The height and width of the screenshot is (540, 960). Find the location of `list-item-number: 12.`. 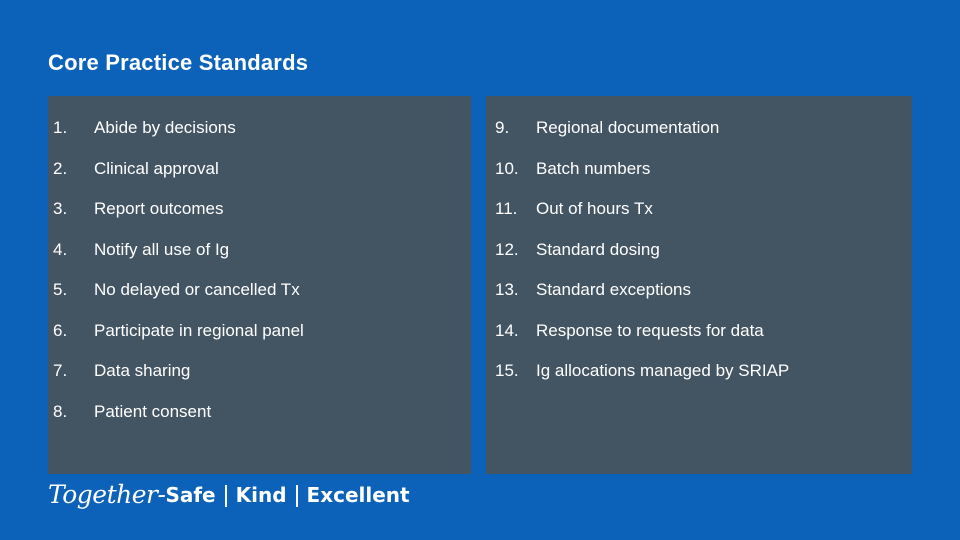

list-item-number: 12. is located at coordinates (507, 249).